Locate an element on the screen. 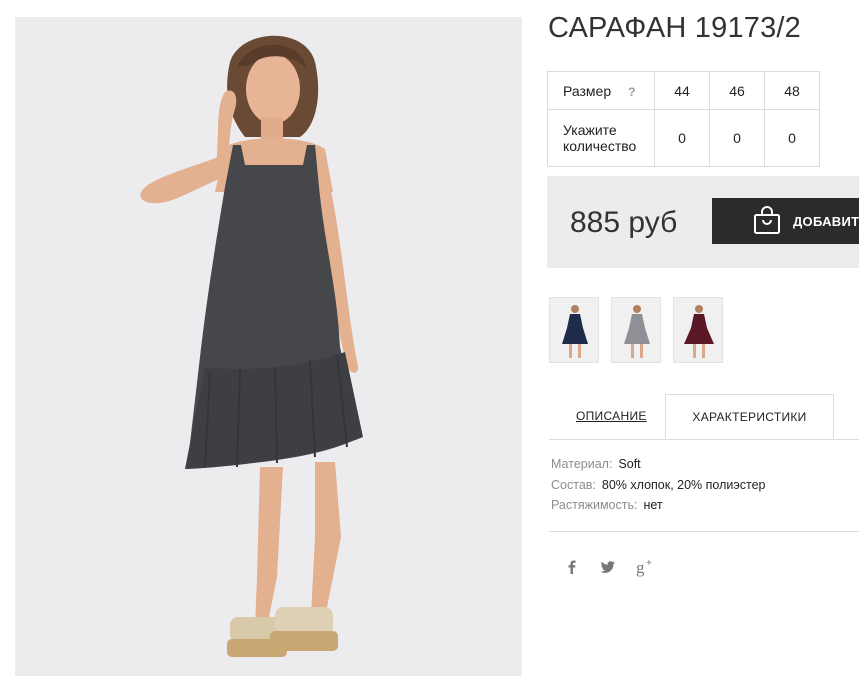  size-44: 44 is located at coordinates (682, 90).